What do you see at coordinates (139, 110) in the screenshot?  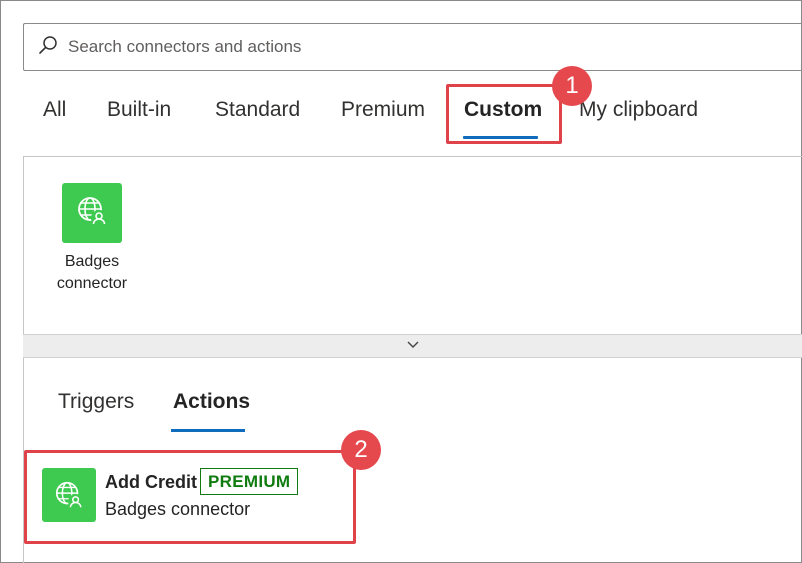 I see `tab-built-in: Built-in` at bounding box center [139, 110].